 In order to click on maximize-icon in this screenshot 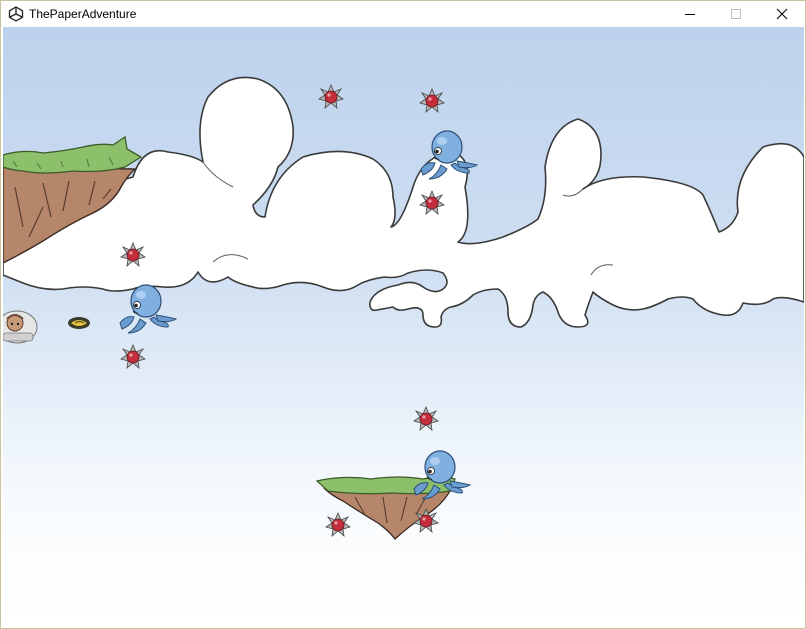, I will do `click(736, 14)`.